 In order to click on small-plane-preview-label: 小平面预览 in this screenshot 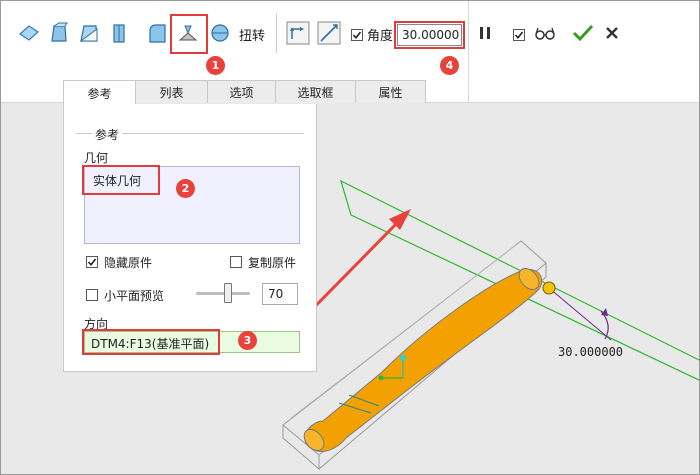, I will do `click(134, 296)`.